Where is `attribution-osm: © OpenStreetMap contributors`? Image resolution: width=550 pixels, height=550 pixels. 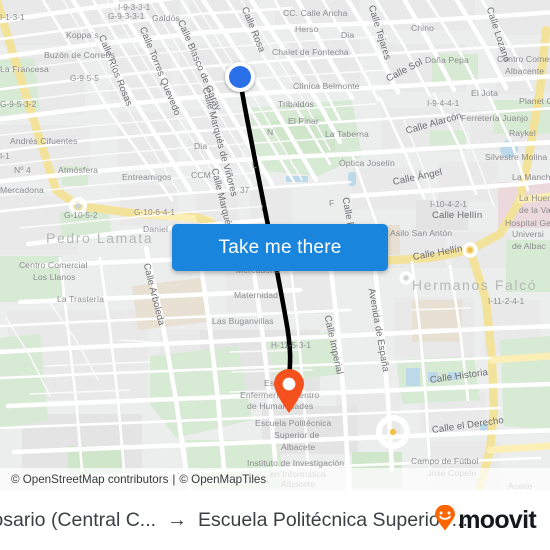 attribution-osm: © OpenStreetMap contributors is located at coordinates (89, 479).